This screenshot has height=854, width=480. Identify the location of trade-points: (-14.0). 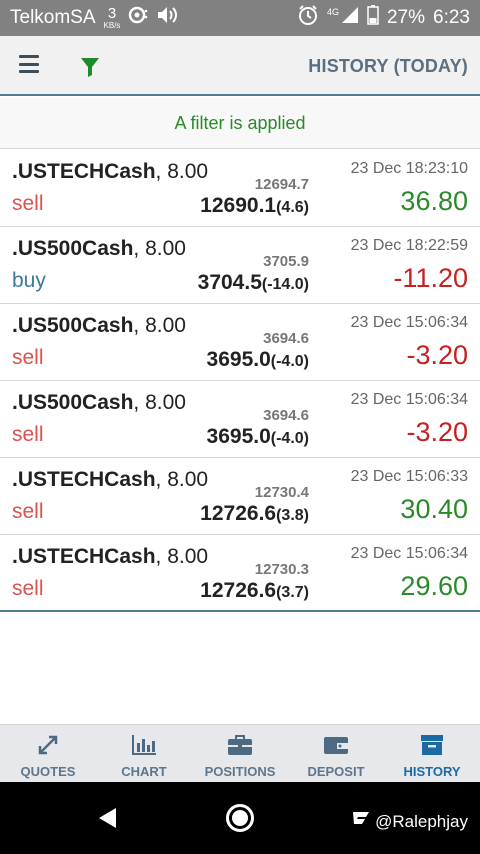
(285, 284).